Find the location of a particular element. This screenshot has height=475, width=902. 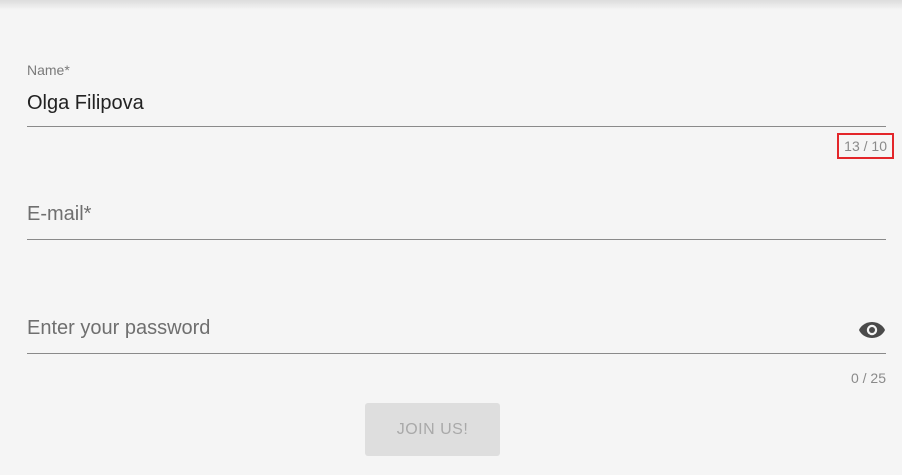

email-label: E-mail* is located at coordinates (59, 214).